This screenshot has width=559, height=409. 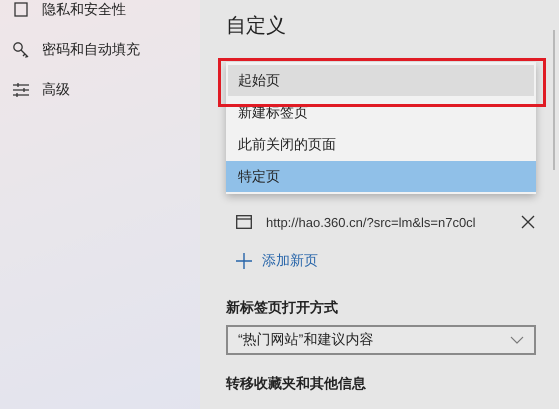 What do you see at coordinates (244, 261) in the screenshot?
I see `plus-icon` at bounding box center [244, 261].